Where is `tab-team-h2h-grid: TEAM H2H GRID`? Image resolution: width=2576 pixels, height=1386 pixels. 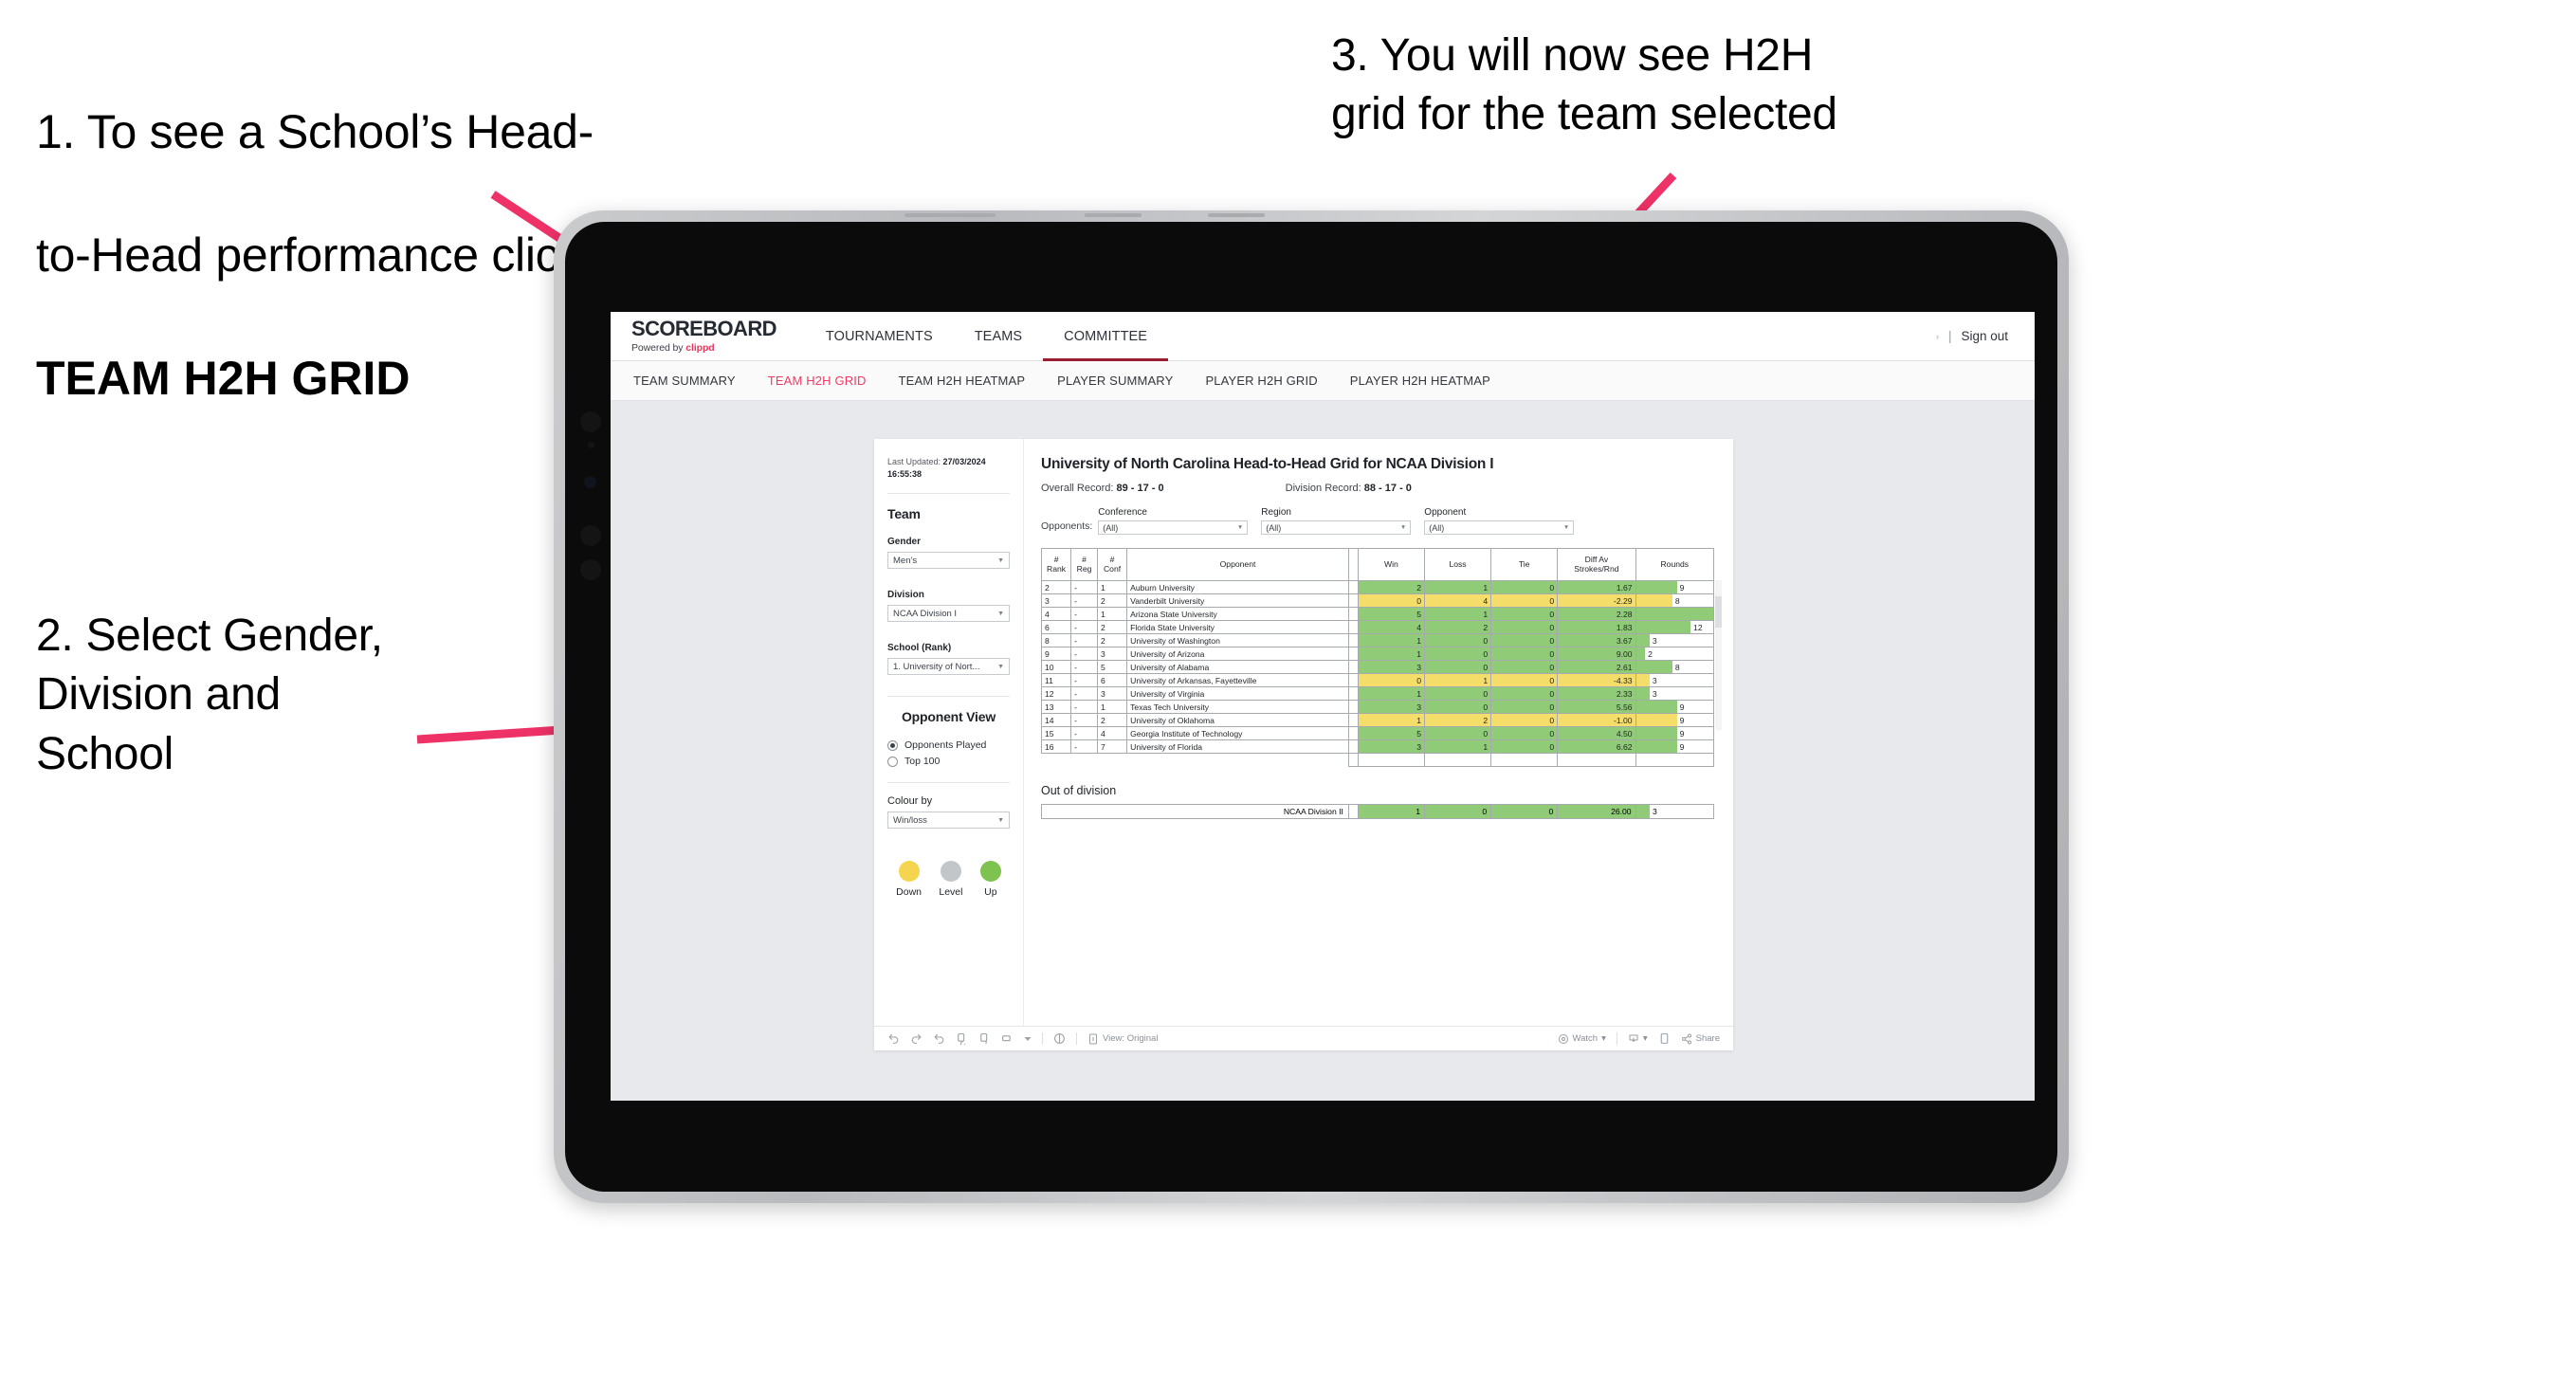 tab-team-h2h-grid: TEAM H2H GRID is located at coordinates (817, 381).